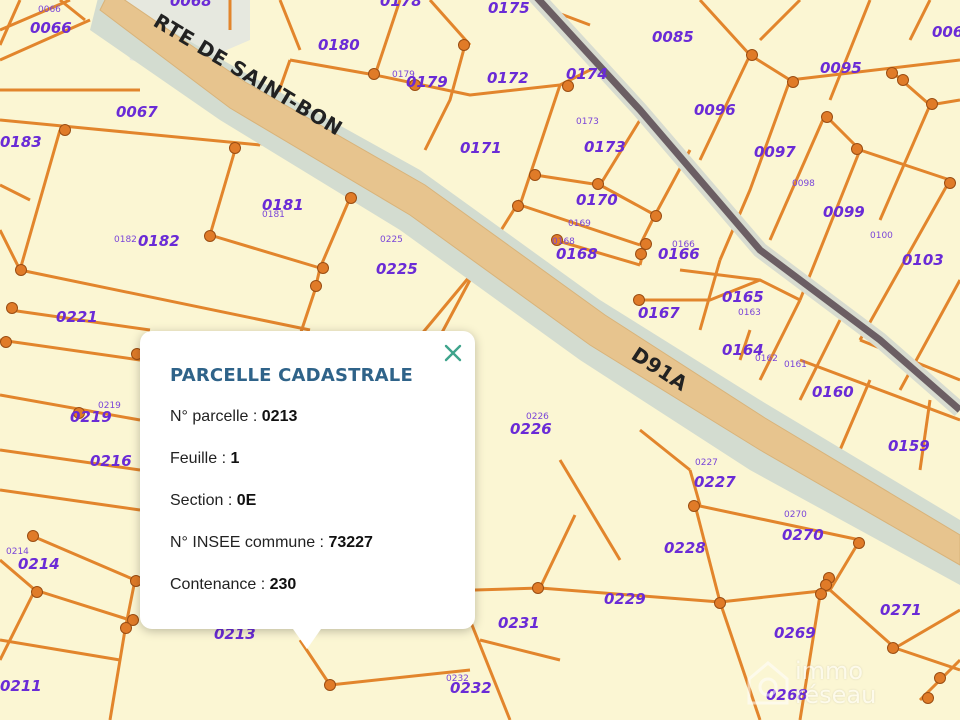  What do you see at coordinates (279, 416) in the screenshot?
I see `parcel-number-value: 0213` at bounding box center [279, 416].